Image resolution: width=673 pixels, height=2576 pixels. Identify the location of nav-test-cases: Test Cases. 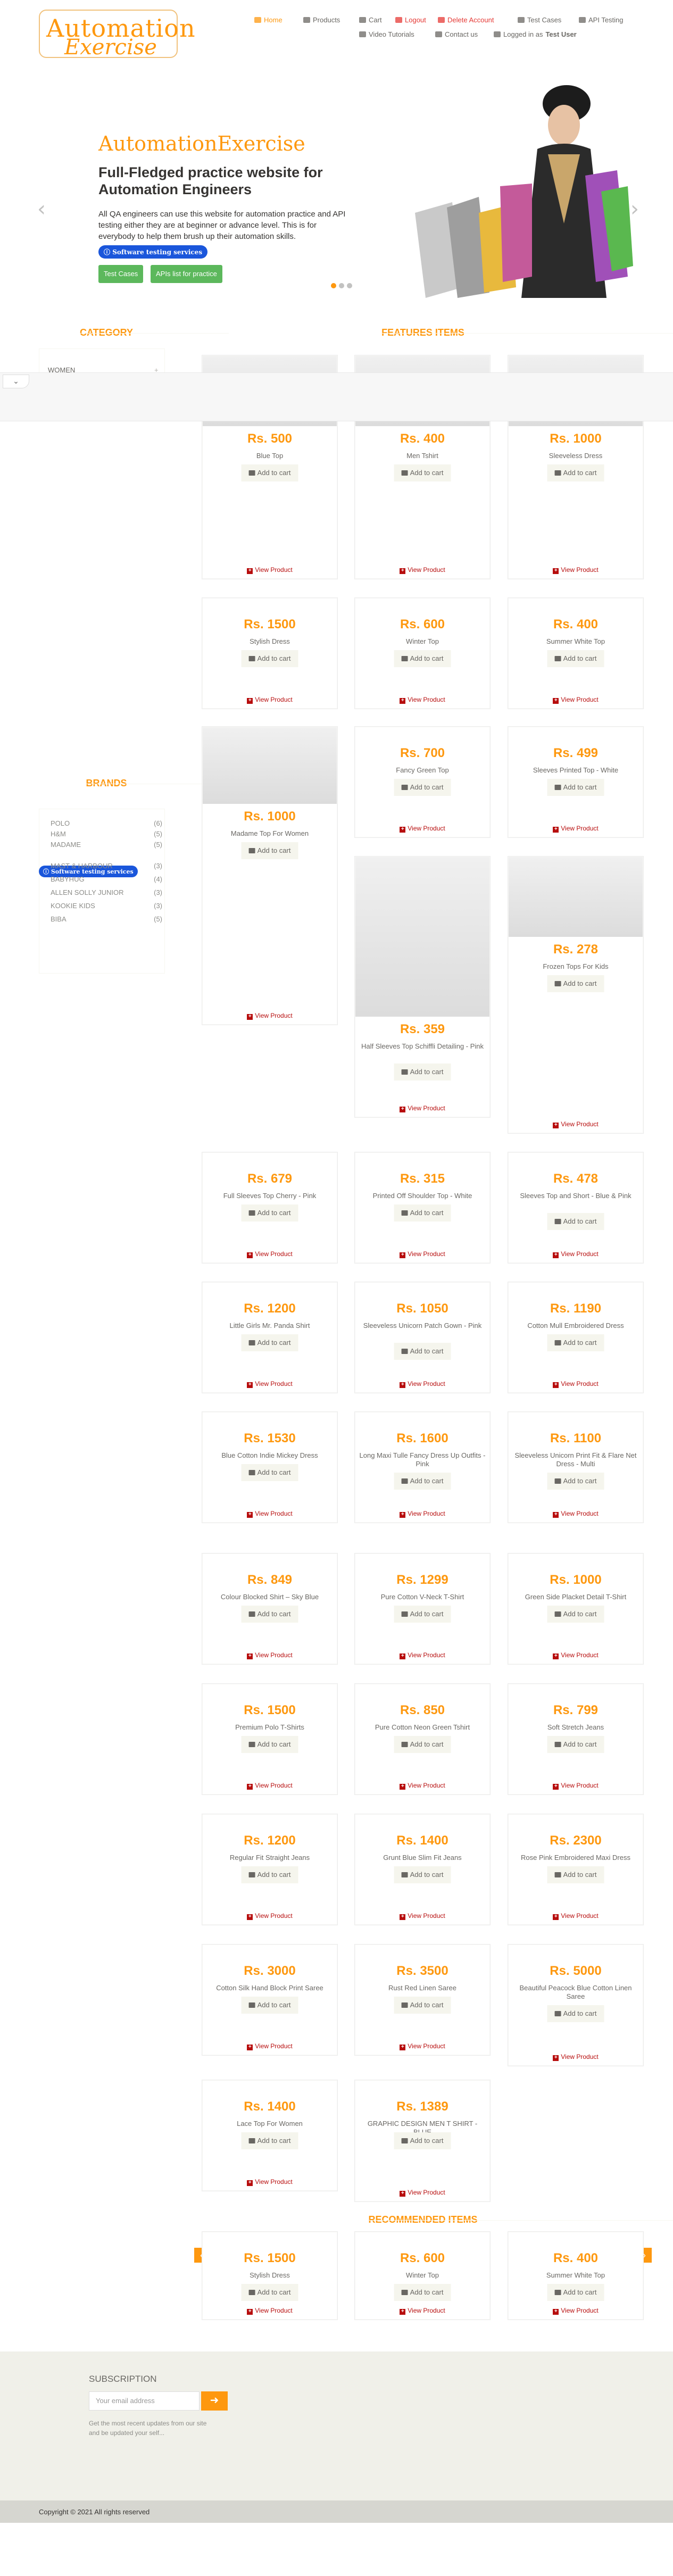
(539, 20).